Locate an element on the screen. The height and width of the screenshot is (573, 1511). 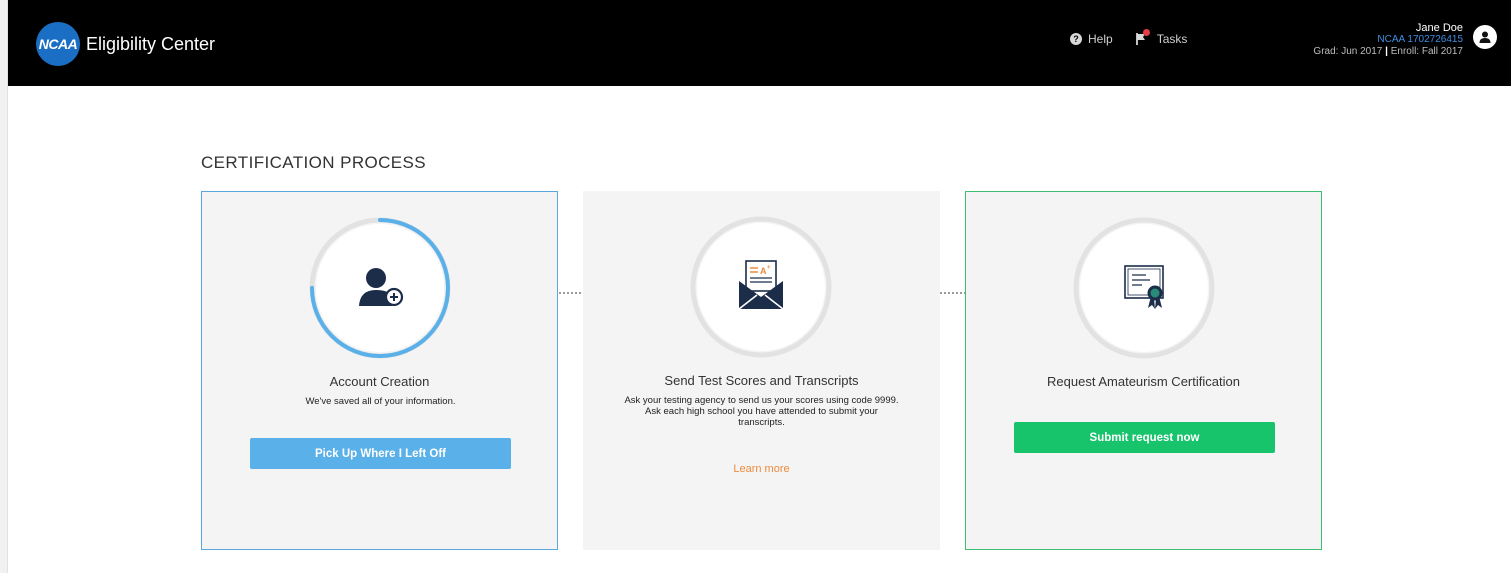
envelope-letter-icon: A + is located at coordinates (761, 285).